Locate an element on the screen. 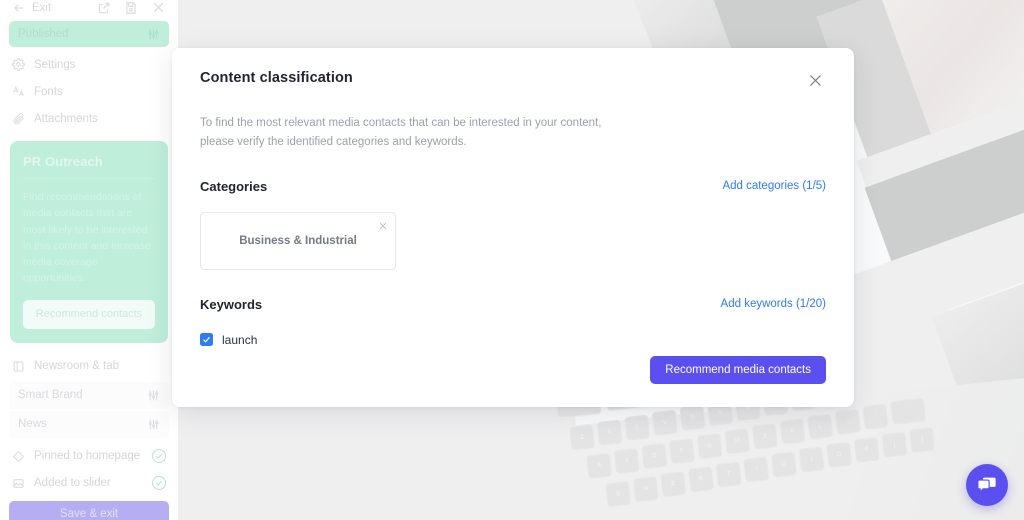 The image size is (1024, 520). toggle-added-to-slider: Added to slider is located at coordinates (89, 483).